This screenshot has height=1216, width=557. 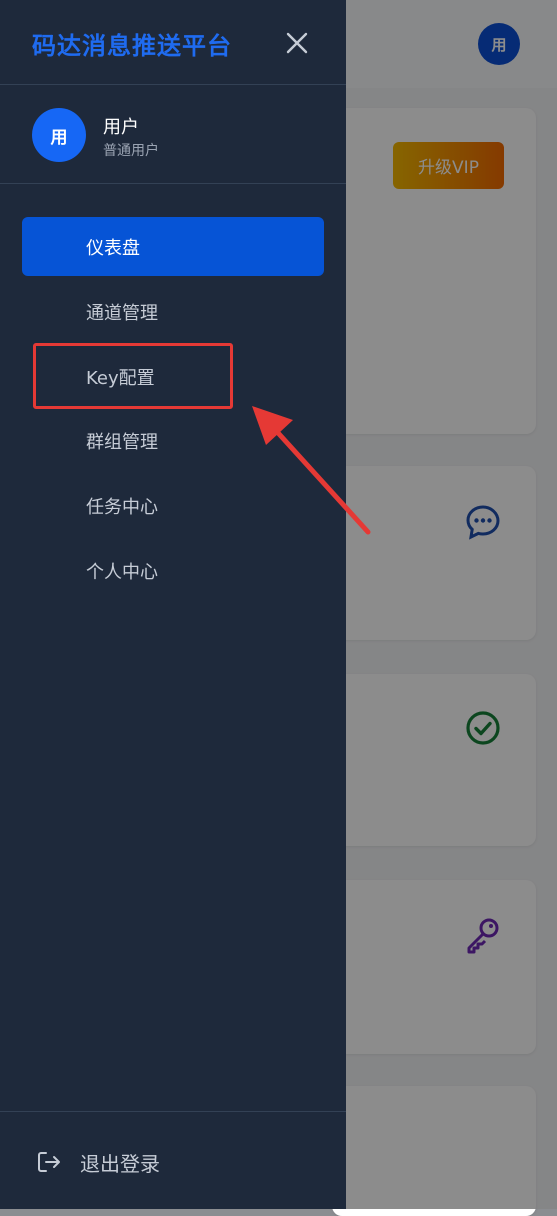 I want to click on brand-title: 码达消息推送平台, so click(x=132, y=46).